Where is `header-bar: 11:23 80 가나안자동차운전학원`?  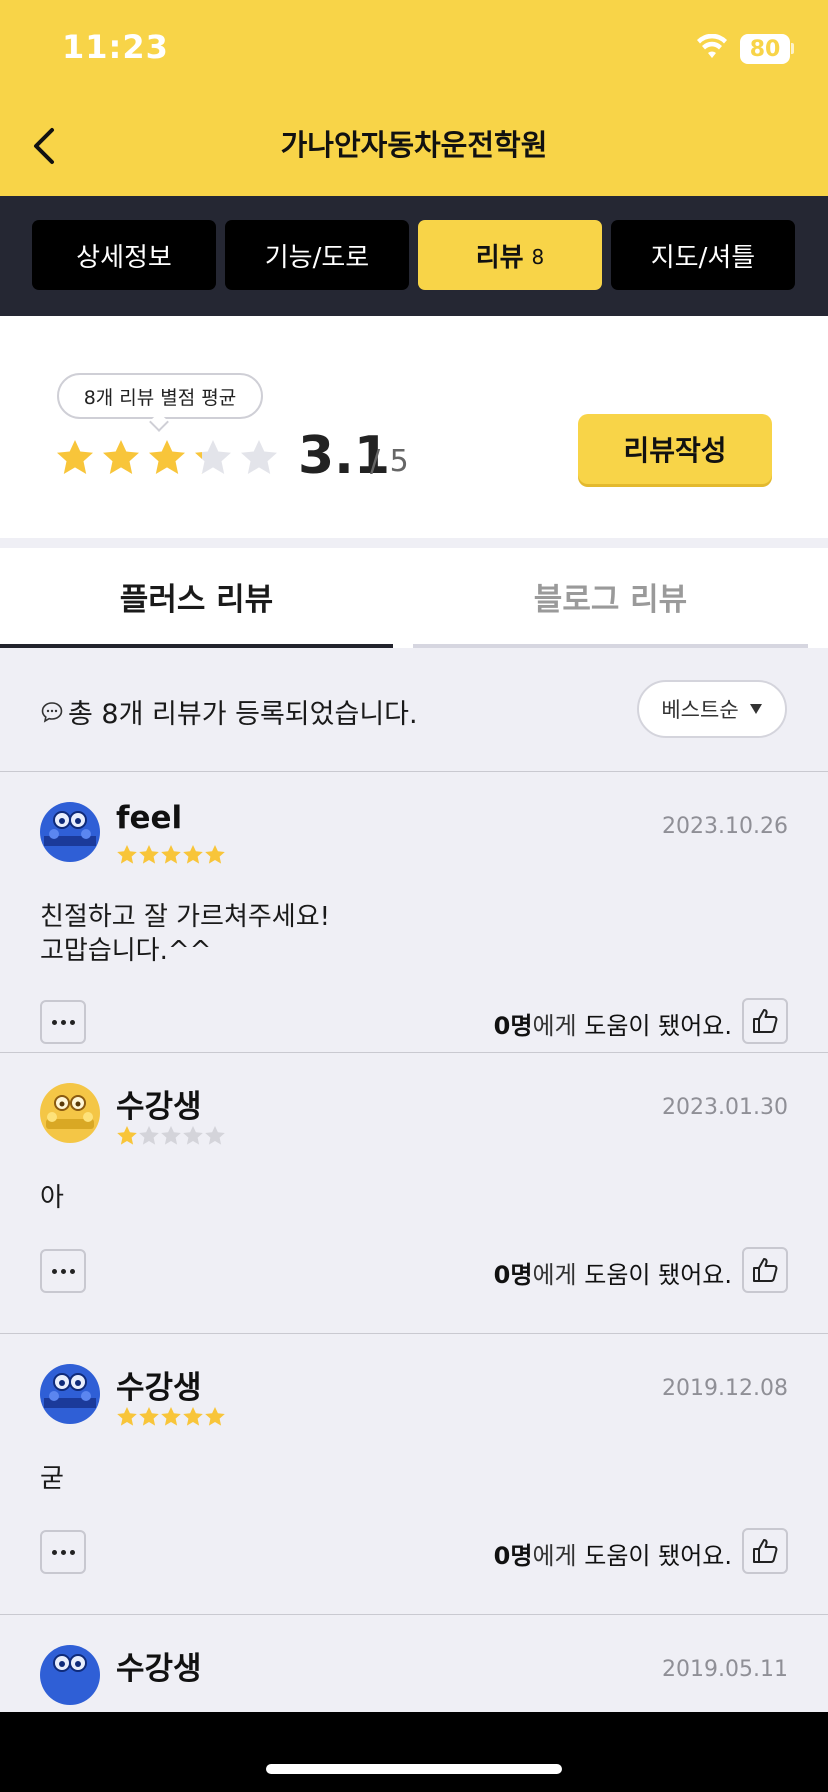 header-bar: 11:23 80 가나안자동차운전학원 is located at coordinates (414, 98).